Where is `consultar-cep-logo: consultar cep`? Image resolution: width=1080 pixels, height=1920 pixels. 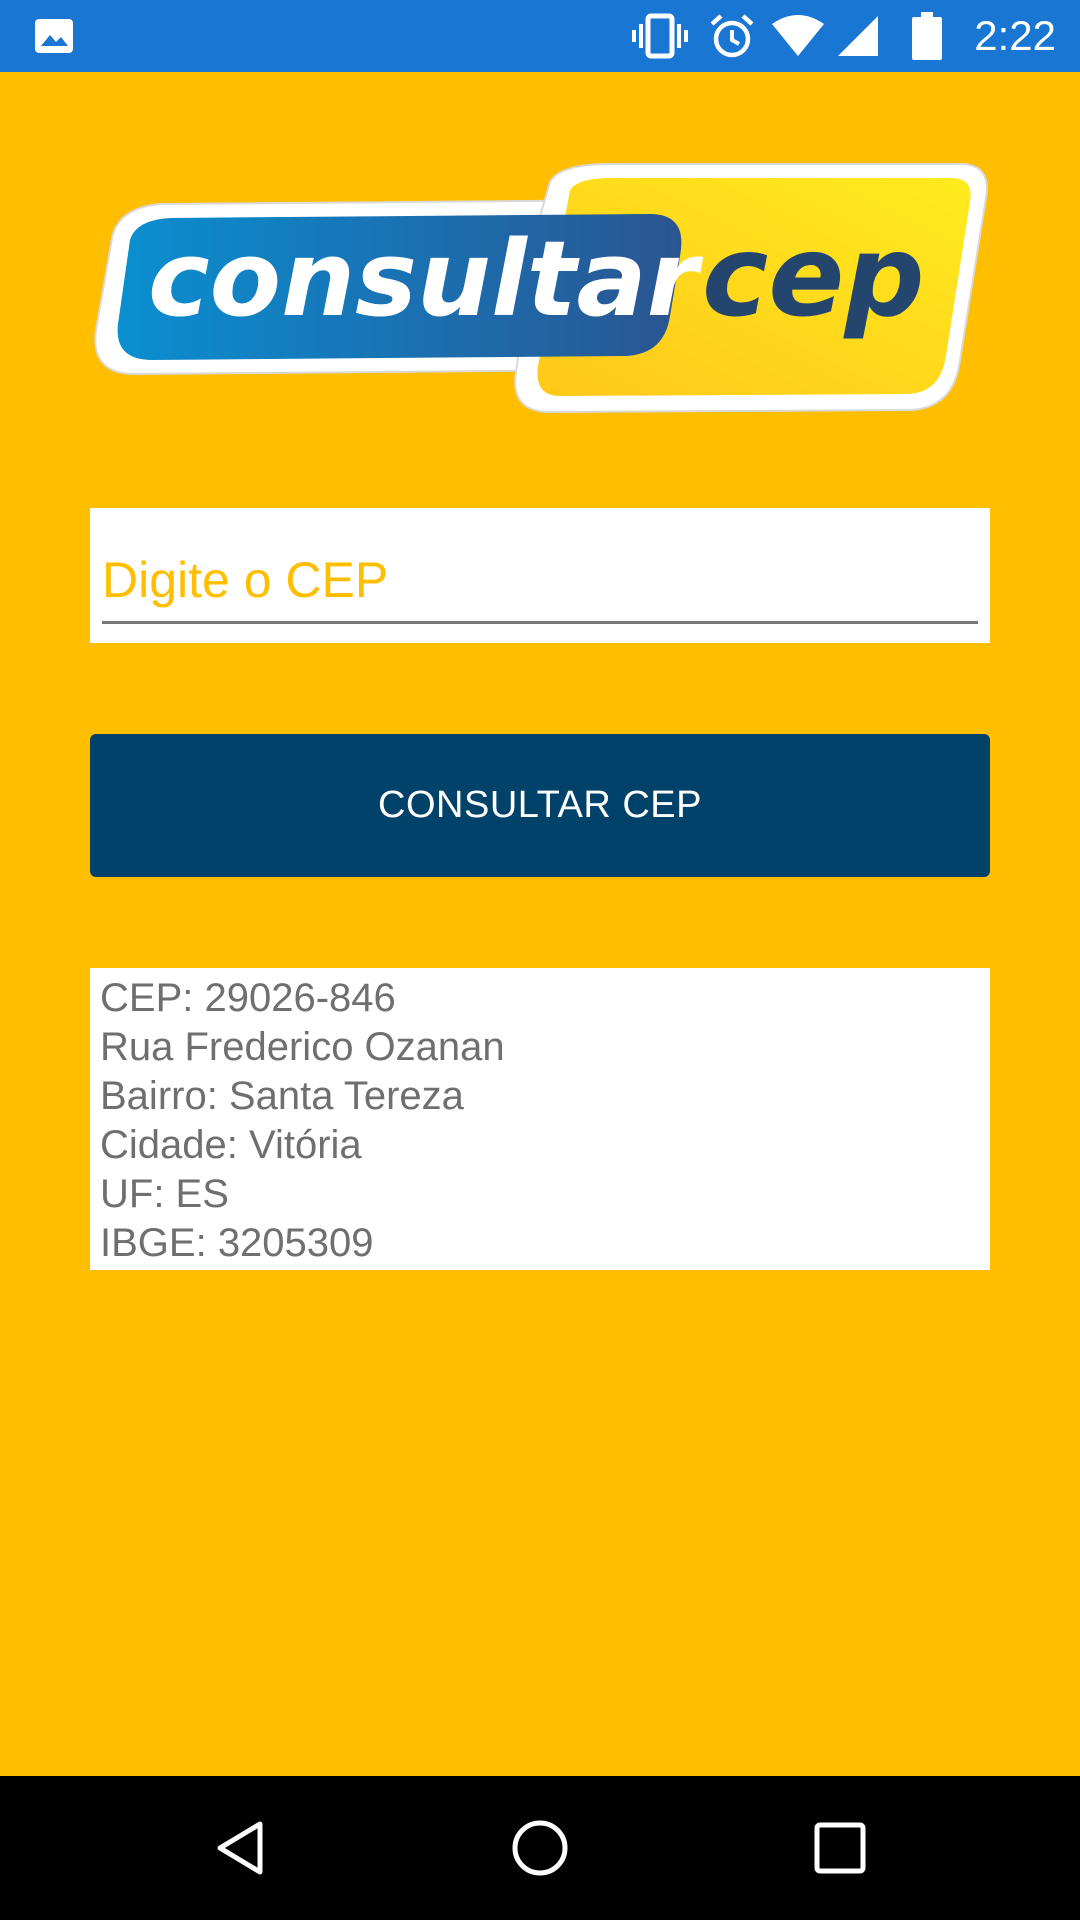 consultar-cep-logo: consultar cep is located at coordinates (541, 288).